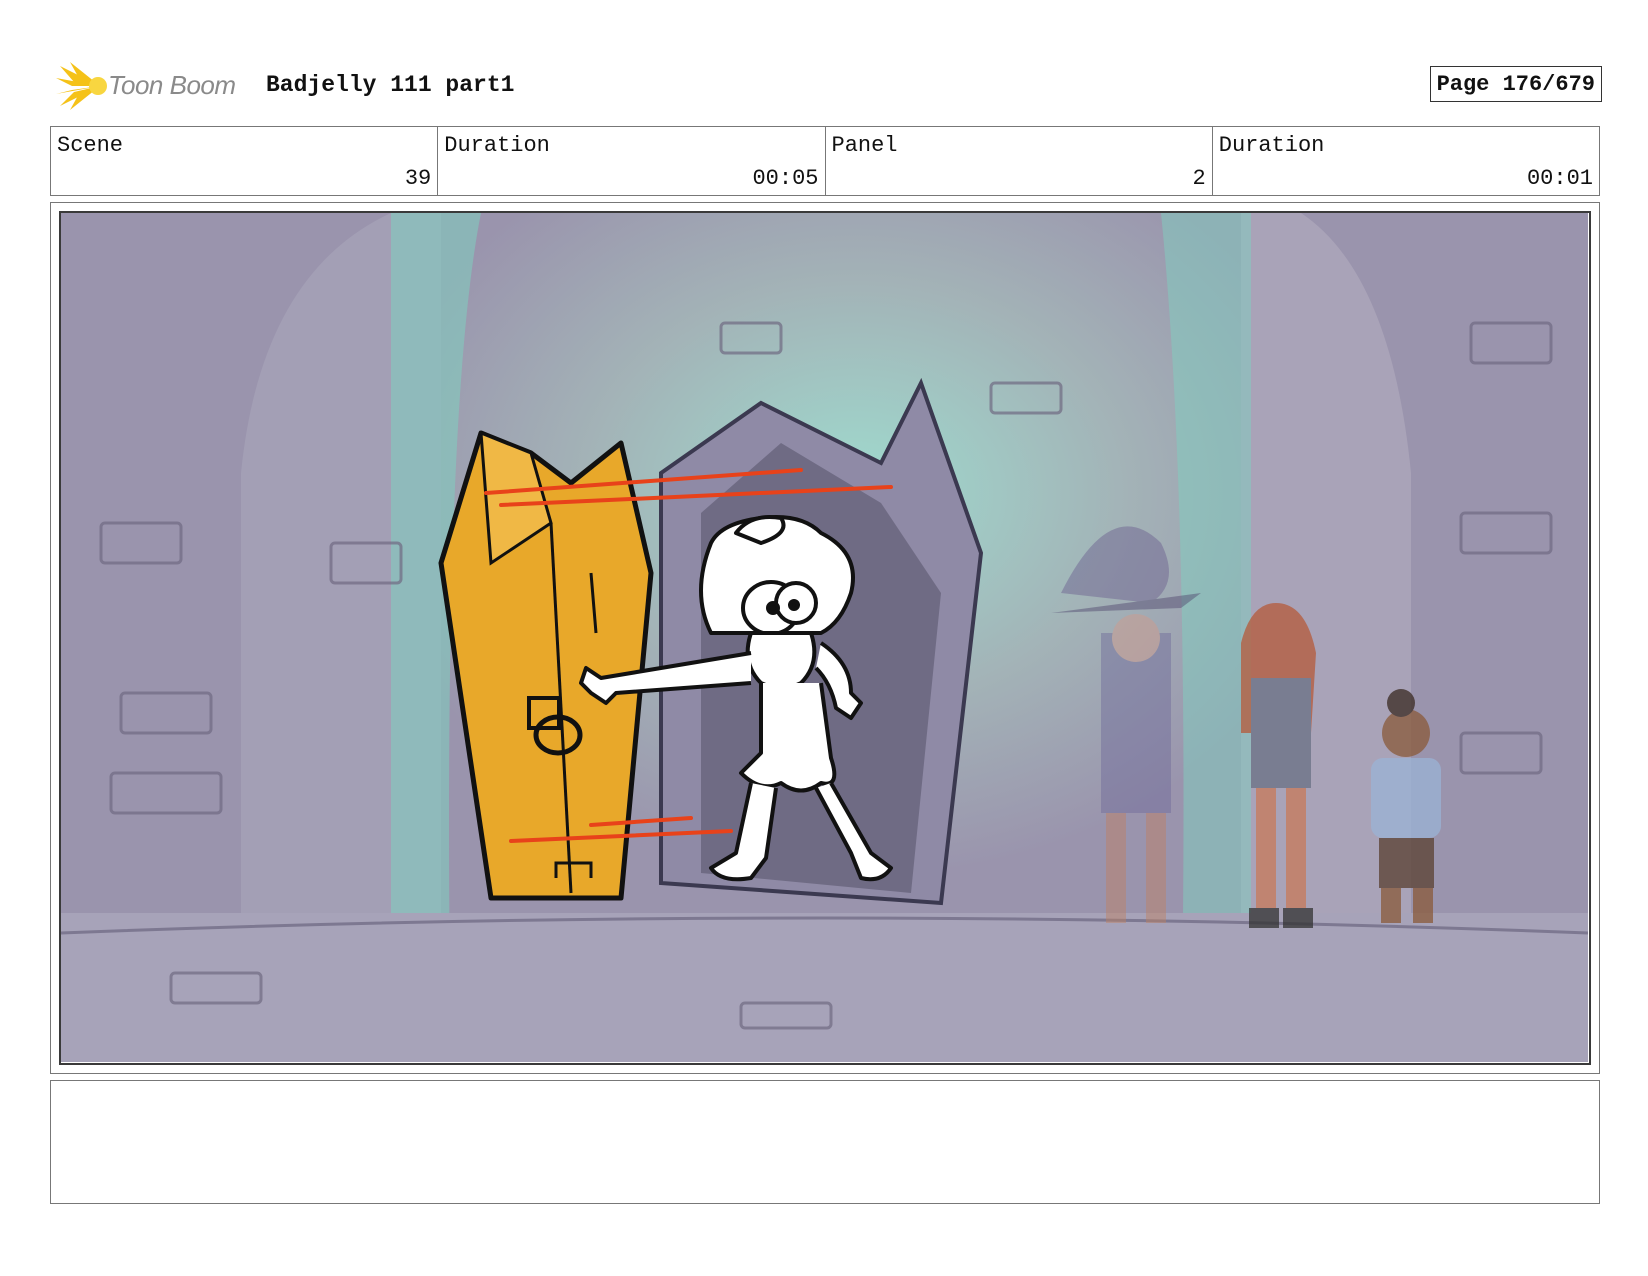 This screenshot has height=1276, width=1648. Describe the element at coordinates (785, 178) in the screenshot. I see `scene-duration-value: 00:05` at that location.